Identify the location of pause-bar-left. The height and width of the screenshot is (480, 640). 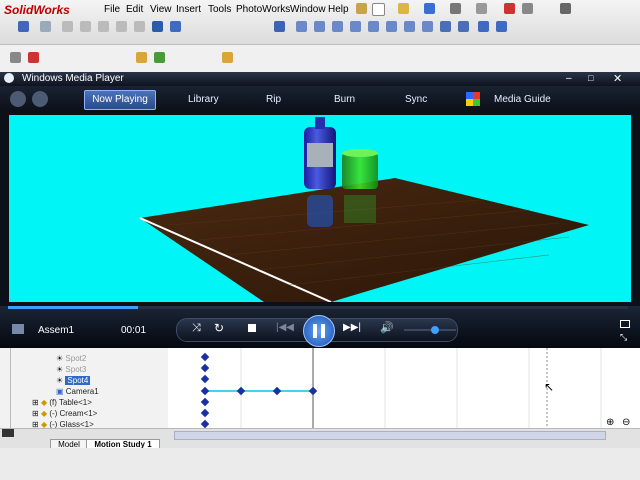
(315, 331).